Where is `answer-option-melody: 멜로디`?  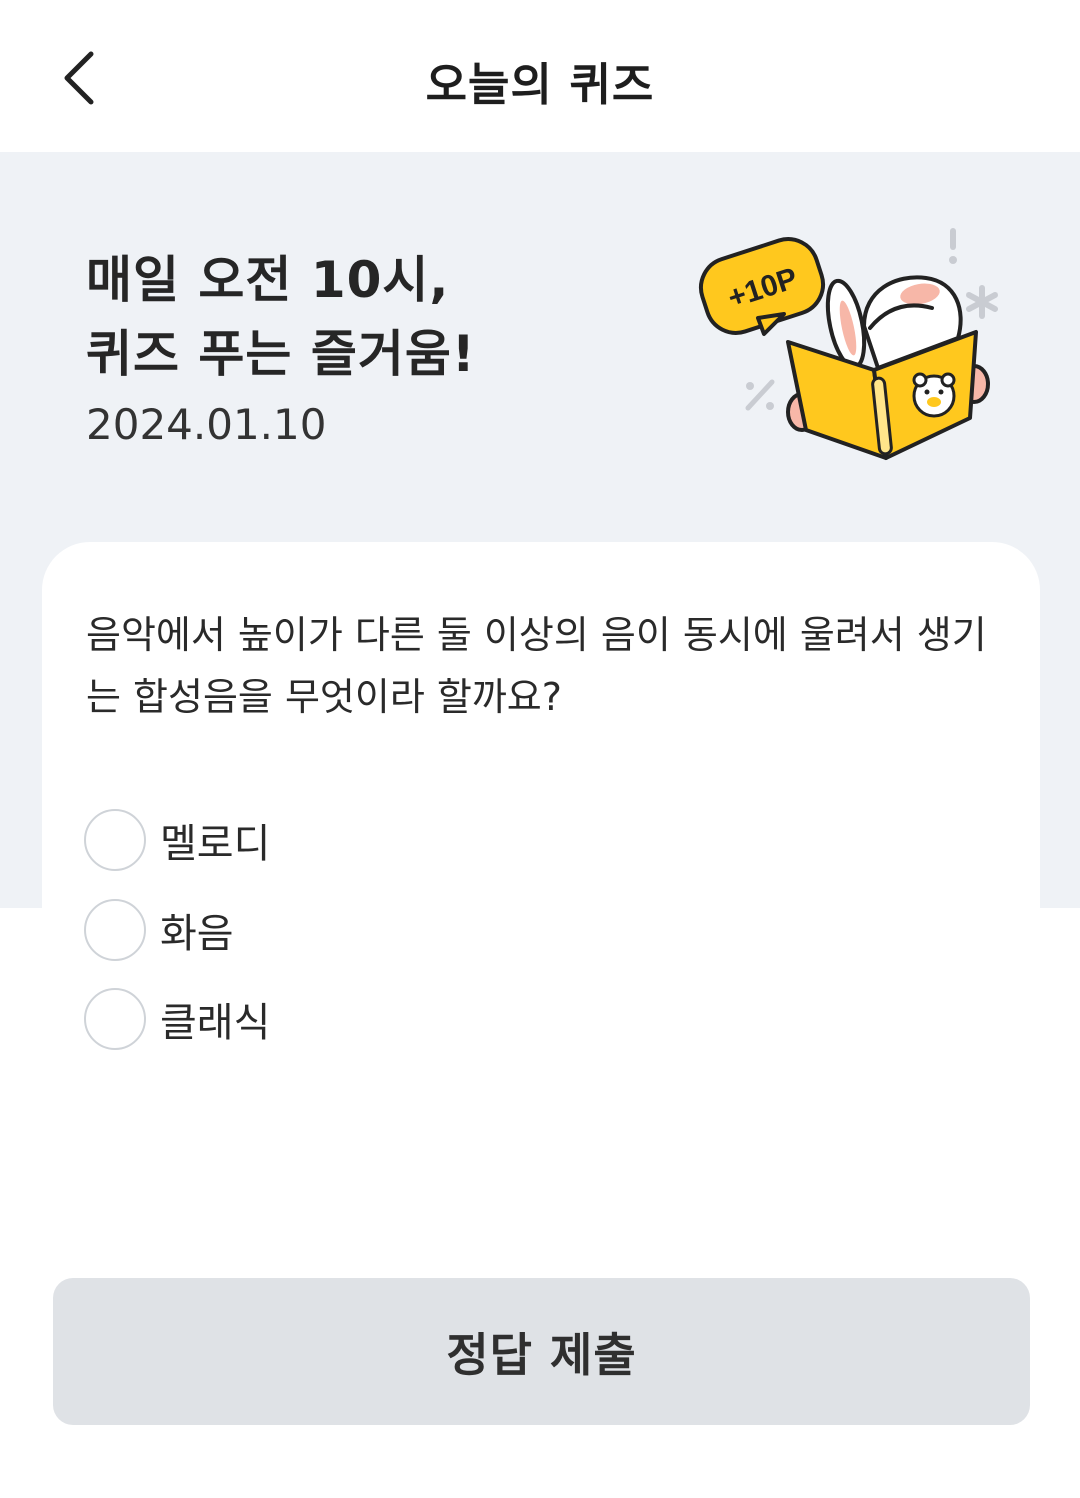
answer-option-melody: 멜로디 is located at coordinates (384, 840).